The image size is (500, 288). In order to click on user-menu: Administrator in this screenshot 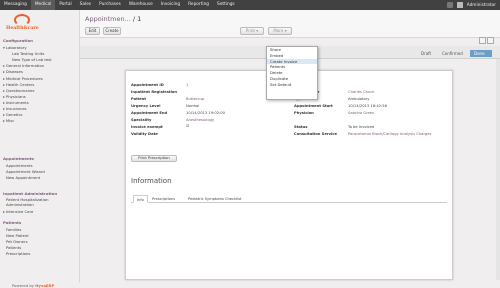, I will do `click(481, 5)`.